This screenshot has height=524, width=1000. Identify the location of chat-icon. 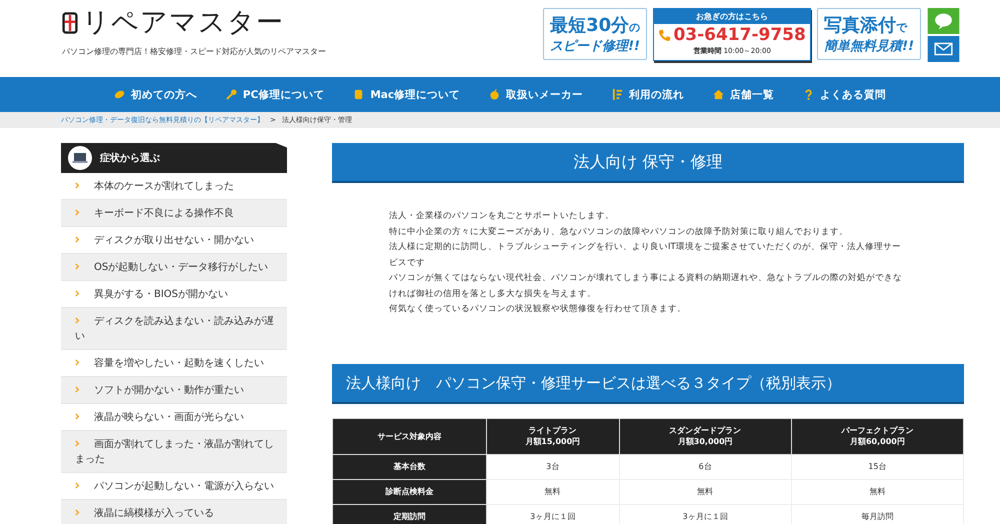
(943, 21).